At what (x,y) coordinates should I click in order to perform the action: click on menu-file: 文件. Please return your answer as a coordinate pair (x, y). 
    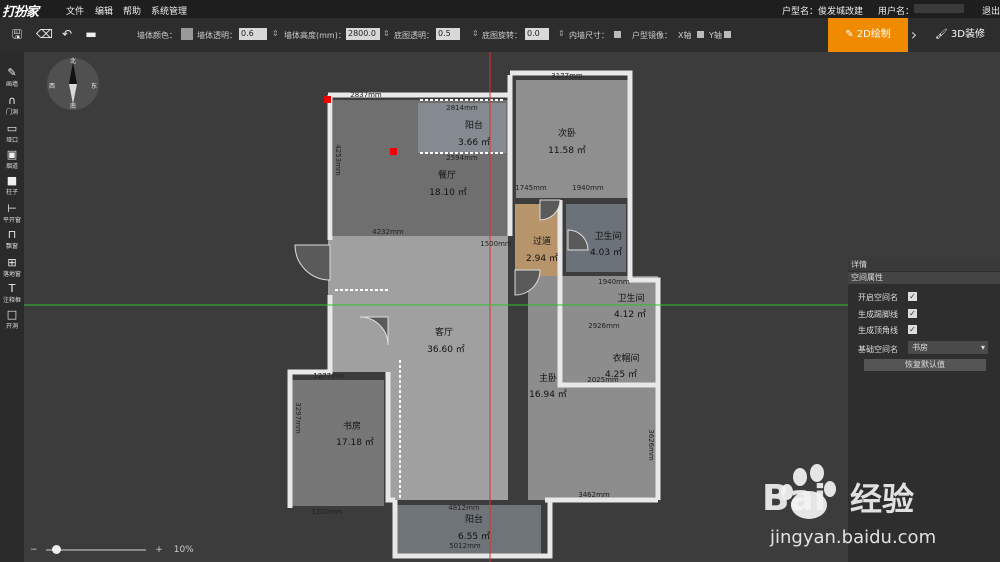
    Looking at the image, I should click on (75, 10).